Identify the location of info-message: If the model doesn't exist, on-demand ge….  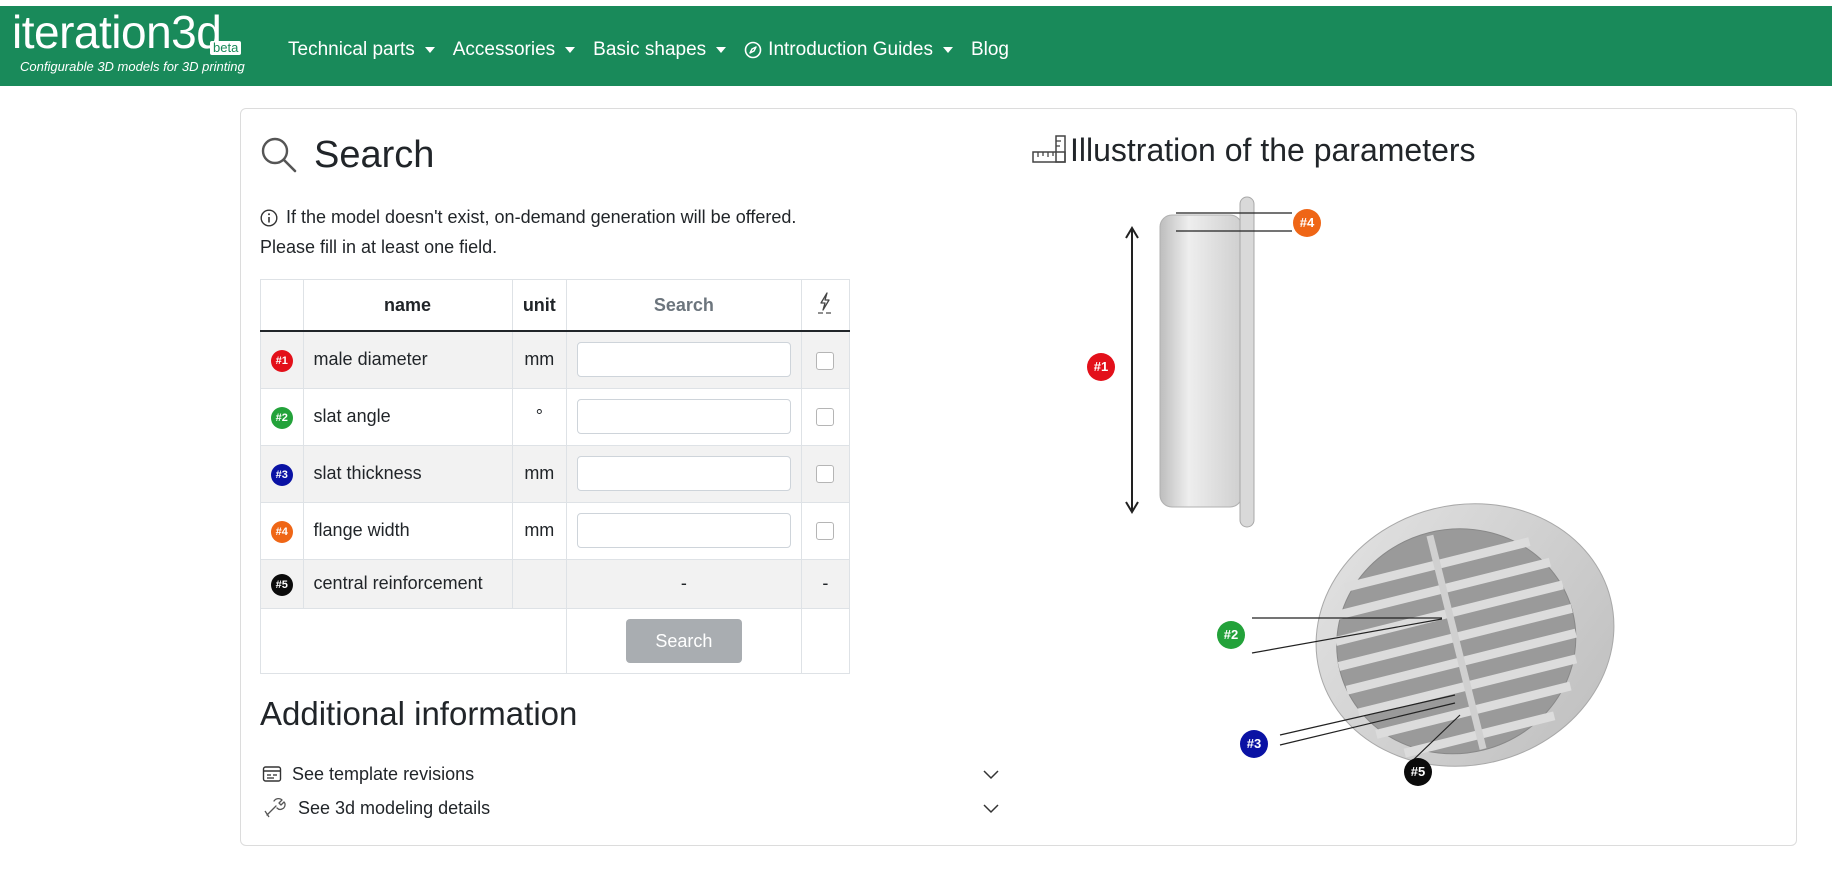
(528, 217).